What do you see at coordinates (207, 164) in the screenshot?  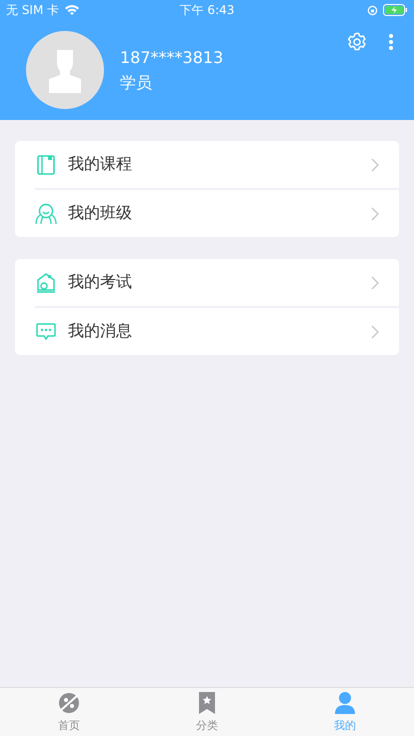 I see `menu-item: 我的课程` at bounding box center [207, 164].